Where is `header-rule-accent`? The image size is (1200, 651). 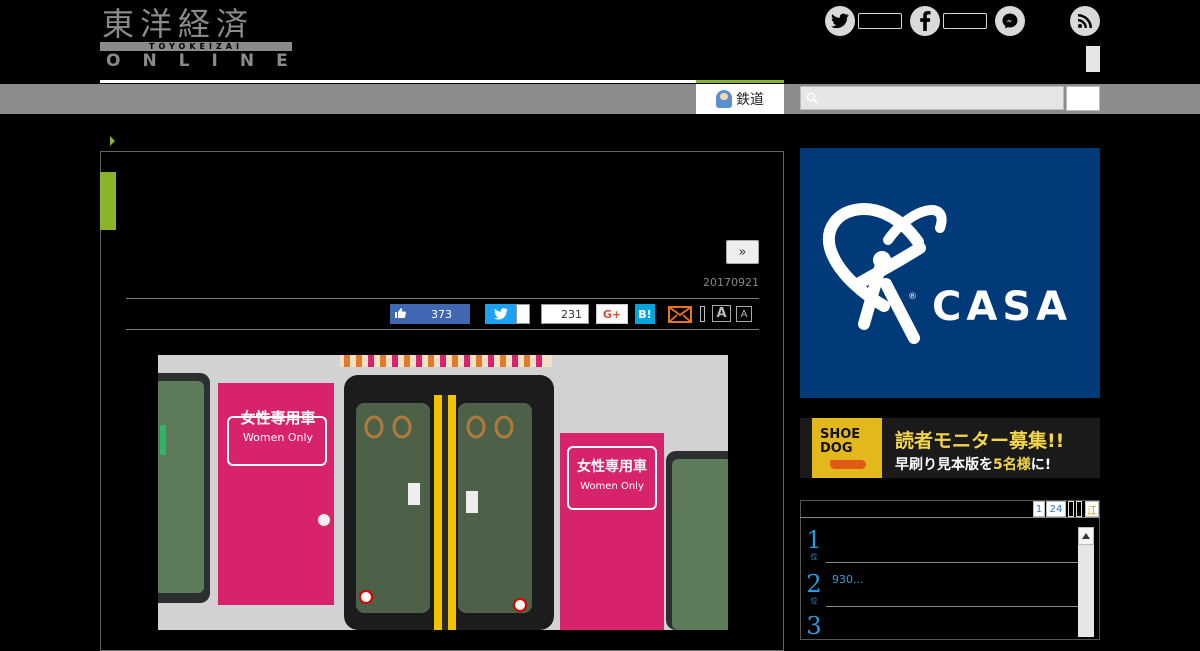
header-rule-accent is located at coordinates (740, 81).